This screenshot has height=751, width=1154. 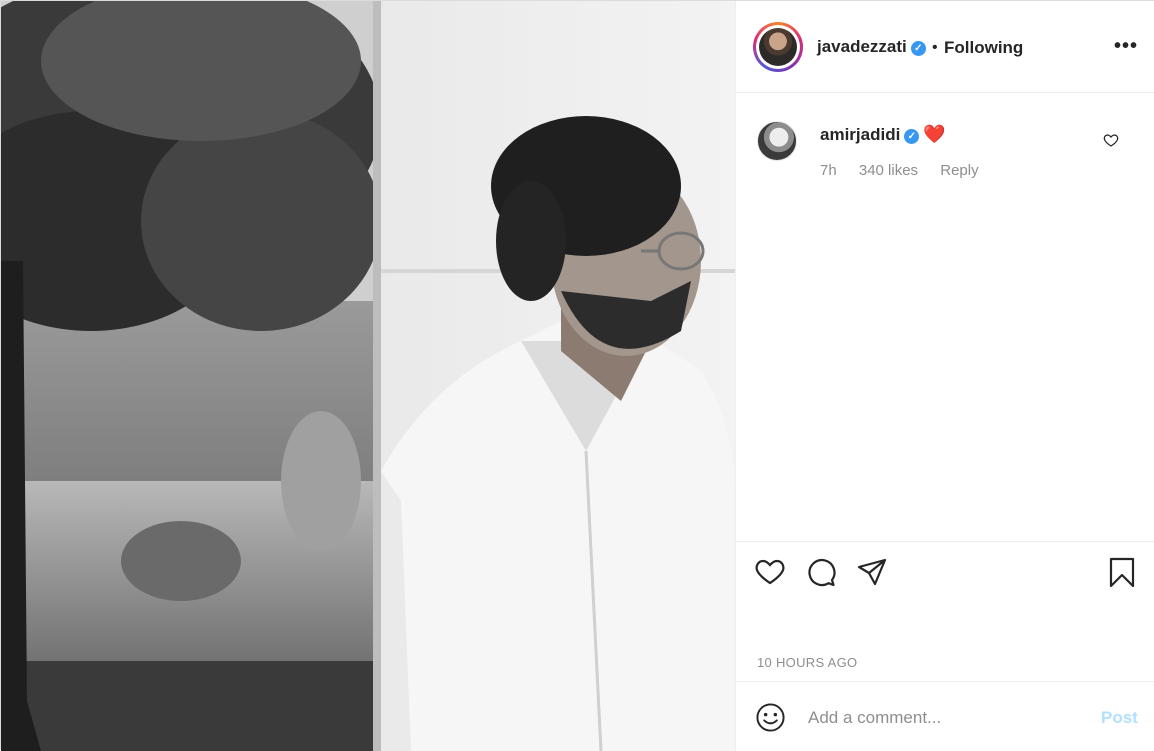 What do you see at coordinates (934, 134) in the screenshot?
I see `comment-text: ❤️` at bounding box center [934, 134].